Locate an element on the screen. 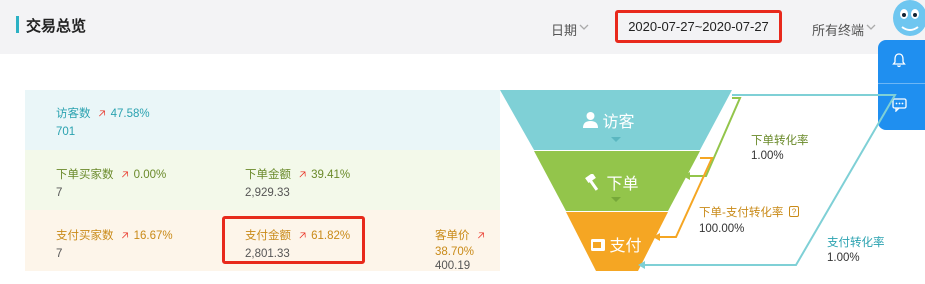 The image size is (925, 284). stage-name: 支付 is located at coordinates (625, 246).